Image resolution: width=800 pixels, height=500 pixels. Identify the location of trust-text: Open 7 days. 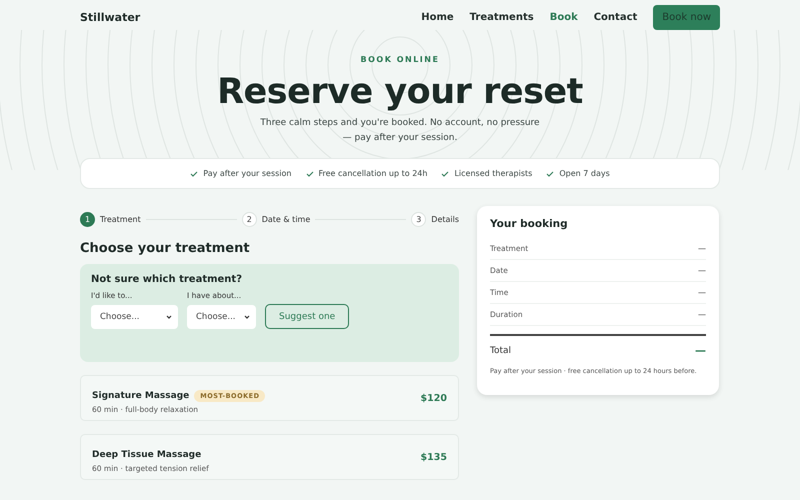
(584, 173).